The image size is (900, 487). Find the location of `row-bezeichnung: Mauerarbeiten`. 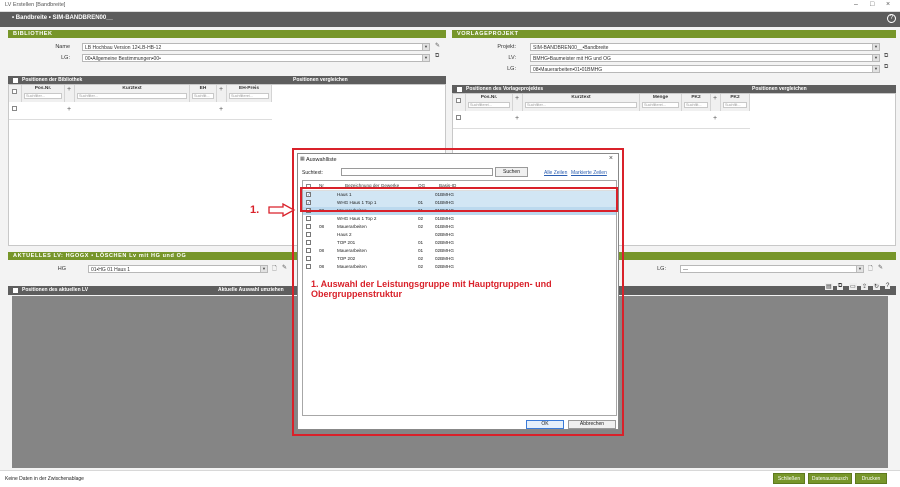

row-bezeichnung: Mauerarbeiten is located at coordinates (352, 226).